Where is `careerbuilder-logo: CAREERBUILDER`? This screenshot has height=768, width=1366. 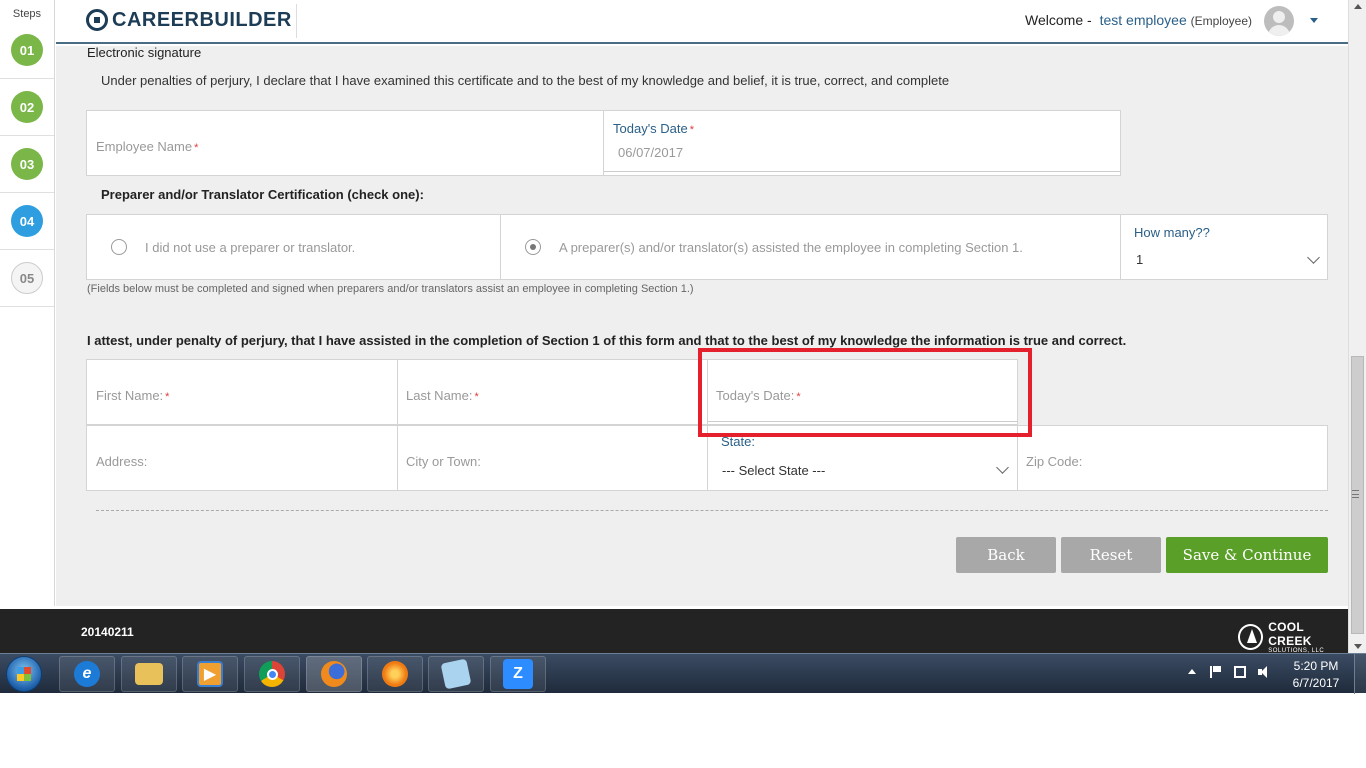 careerbuilder-logo: CAREERBUILDER is located at coordinates (189, 20).